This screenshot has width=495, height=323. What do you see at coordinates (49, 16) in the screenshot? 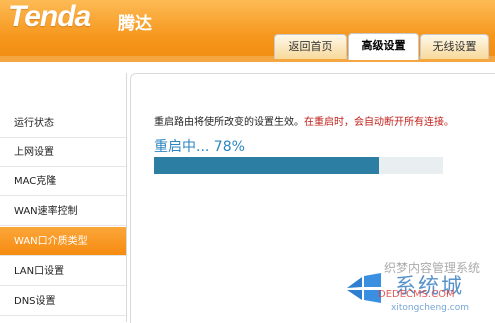
I see `tenda-logo: Tenda` at bounding box center [49, 16].